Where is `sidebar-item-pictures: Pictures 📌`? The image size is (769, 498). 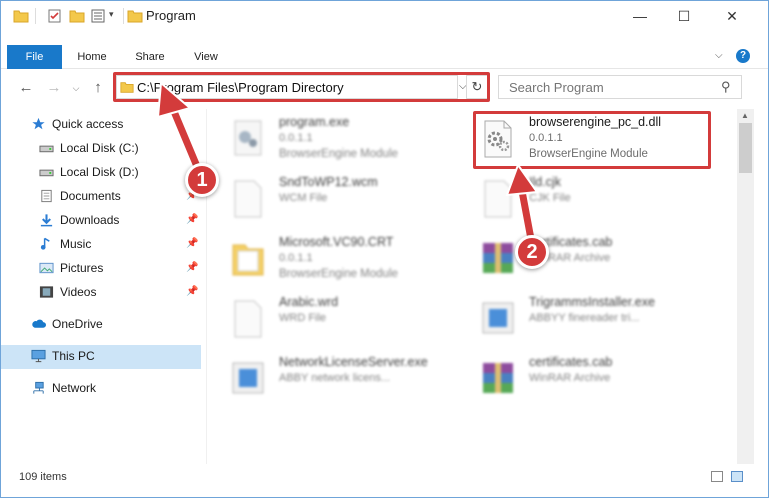
sidebar-item-pictures: Pictures 📌 is located at coordinates (101, 268).